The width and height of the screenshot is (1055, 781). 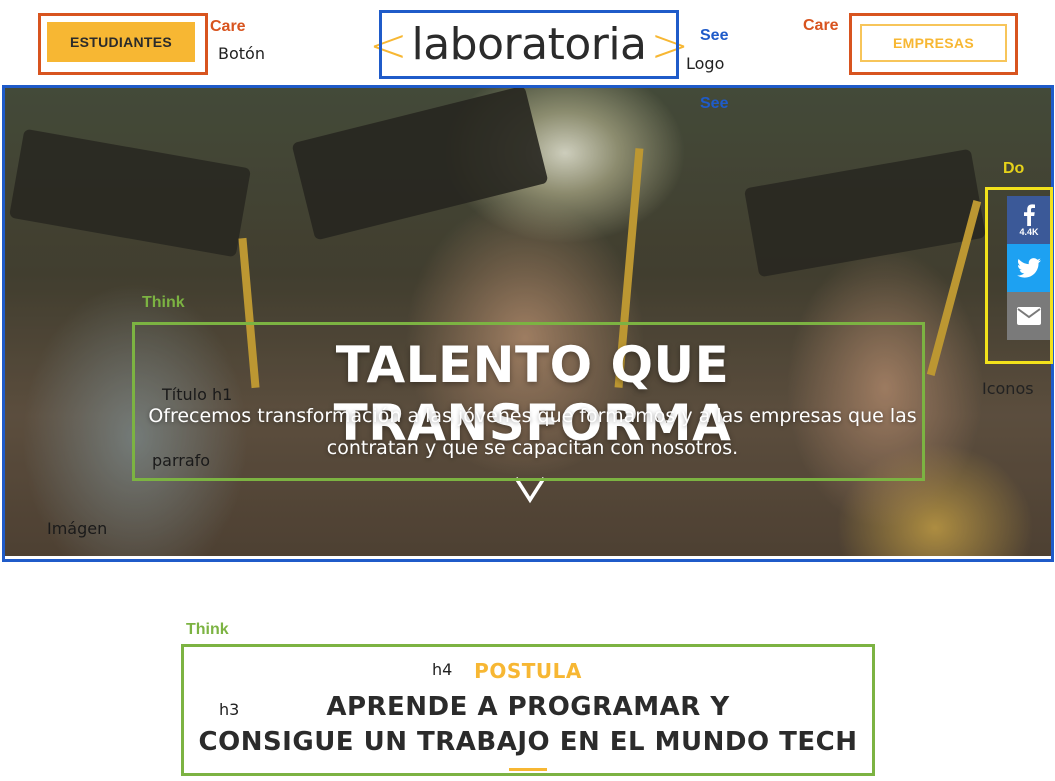 I want to click on paragraph-annotation-label: parrafo, so click(x=181, y=460).